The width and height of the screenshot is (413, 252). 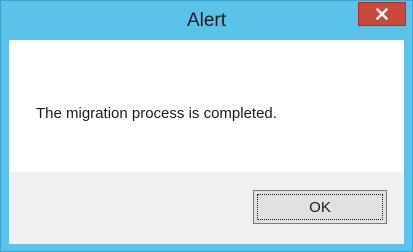 I want to click on close-button, so click(x=382, y=14).